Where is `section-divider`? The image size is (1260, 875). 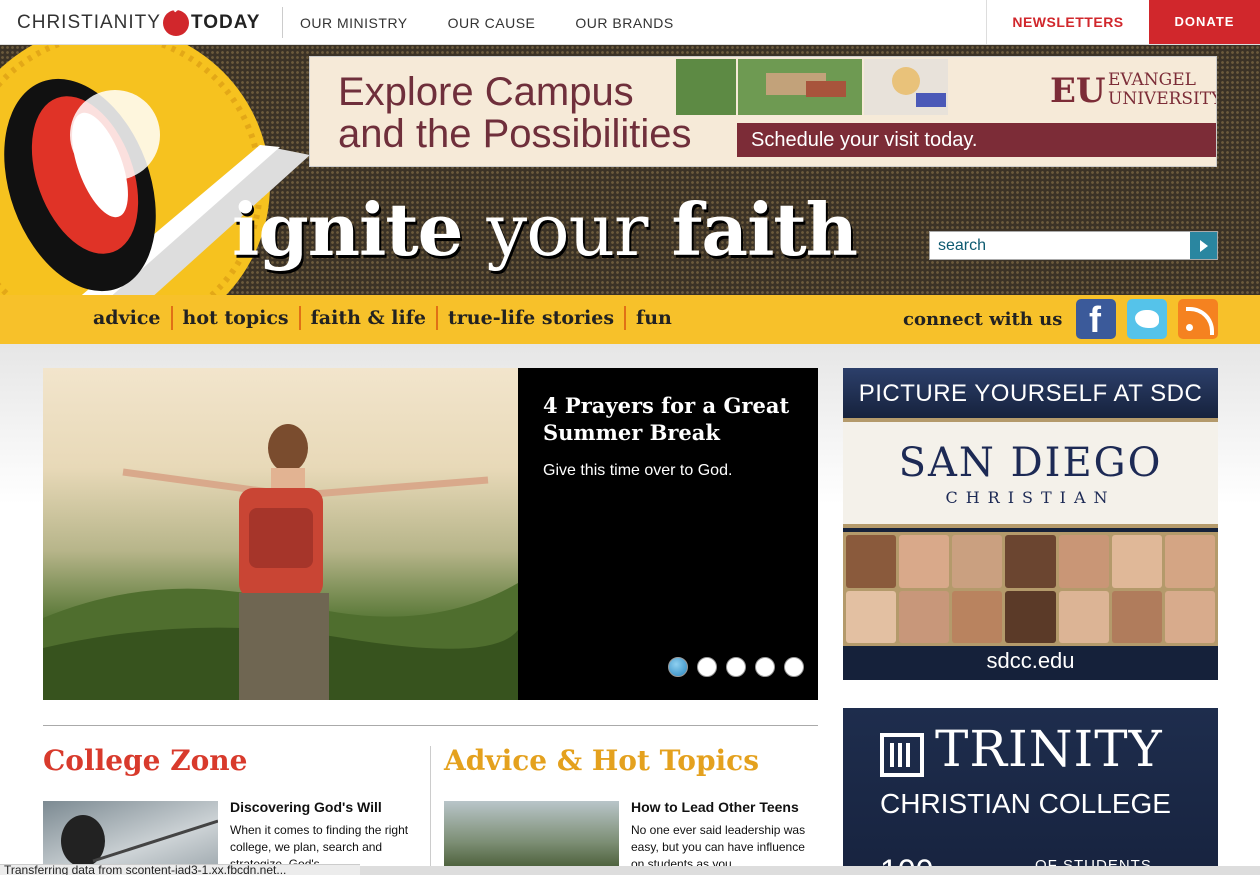
section-divider is located at coordinates (430, 725).